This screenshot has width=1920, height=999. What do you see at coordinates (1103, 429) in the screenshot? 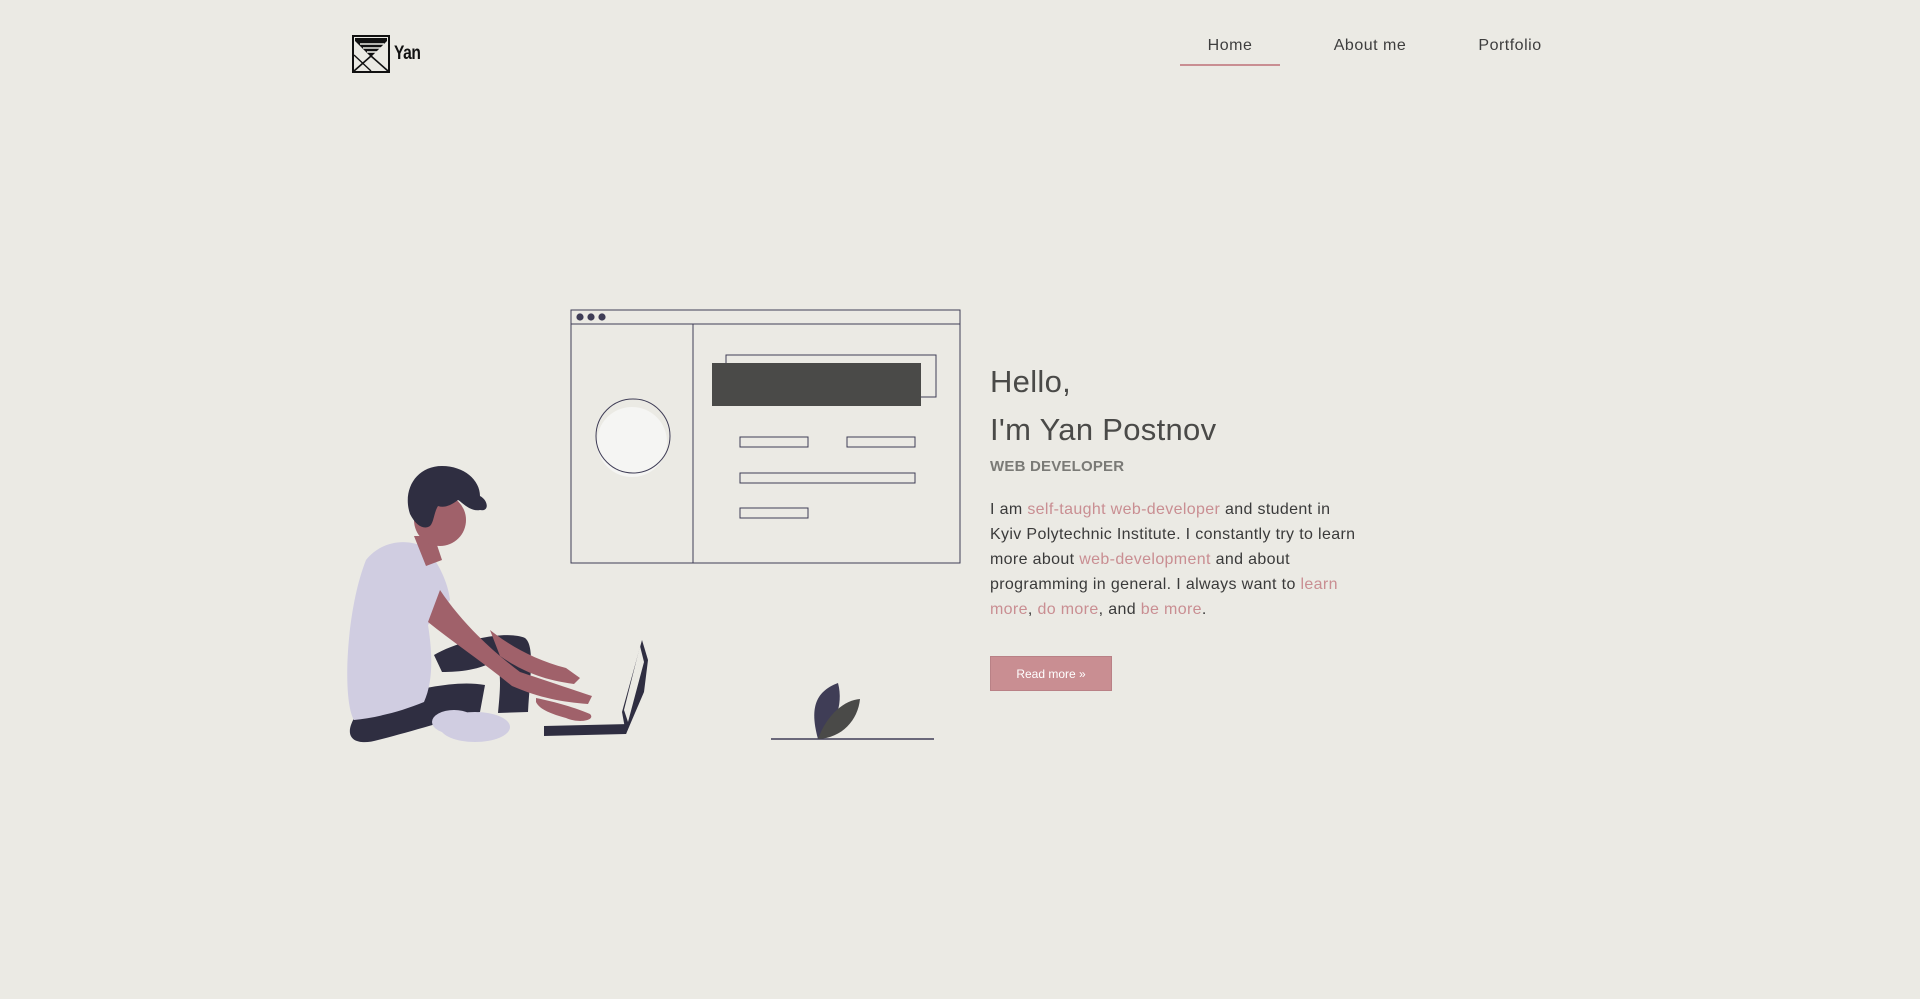
I see `hero-name: I'm Yan Postnov` at bounding box center [1103, 429].